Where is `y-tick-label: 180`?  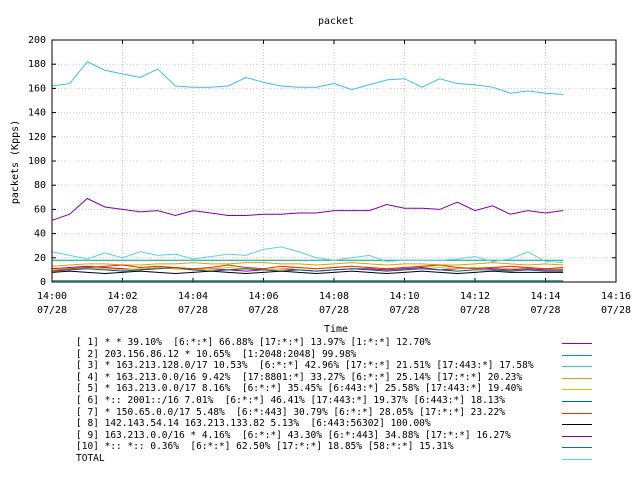 y-tick-label: 180 is located at coordinates (37, 64).